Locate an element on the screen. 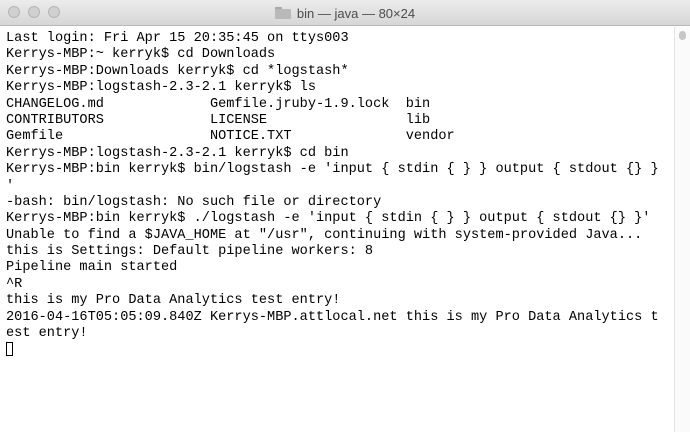 This screenshot has width=690, height=432. window-title-group: bin — java — 80×24 is located at coordinates (345, 13).